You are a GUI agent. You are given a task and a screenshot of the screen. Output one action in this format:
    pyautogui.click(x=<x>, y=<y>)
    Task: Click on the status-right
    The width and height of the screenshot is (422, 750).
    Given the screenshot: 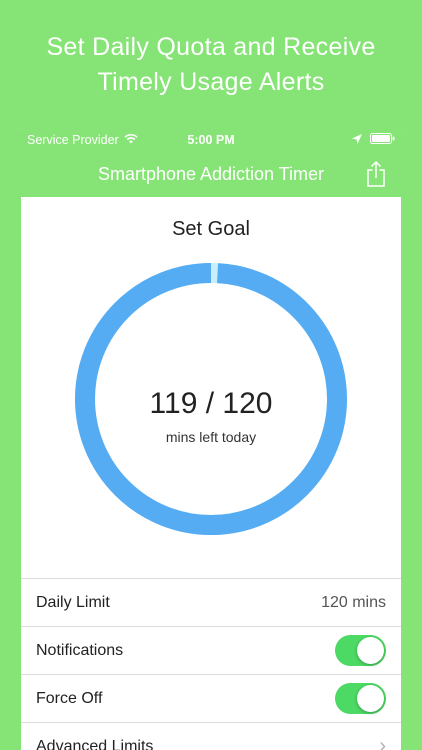 What is the action you would take?
    pyautogui.click(x=373, y=140)
    